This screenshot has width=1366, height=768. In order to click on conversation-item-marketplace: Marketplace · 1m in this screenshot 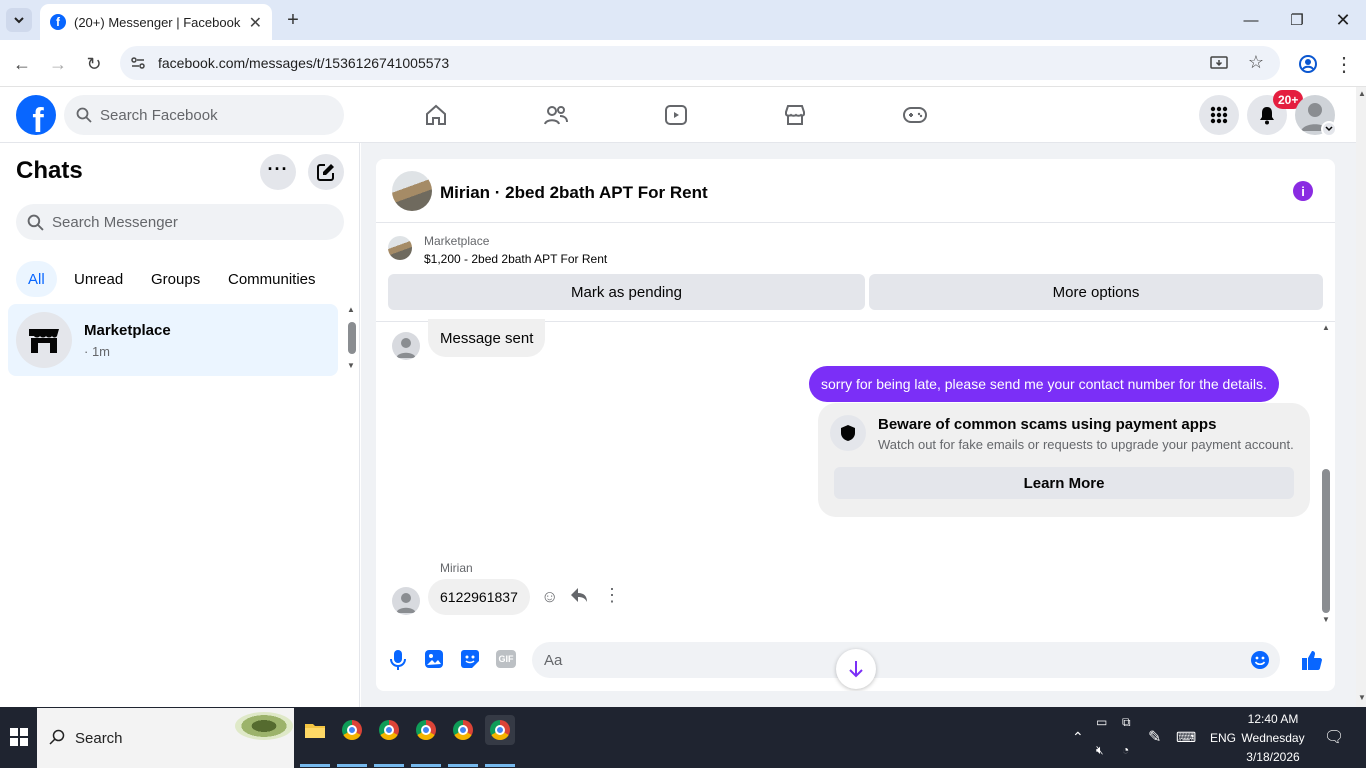, I will do `click(173, 340)`.